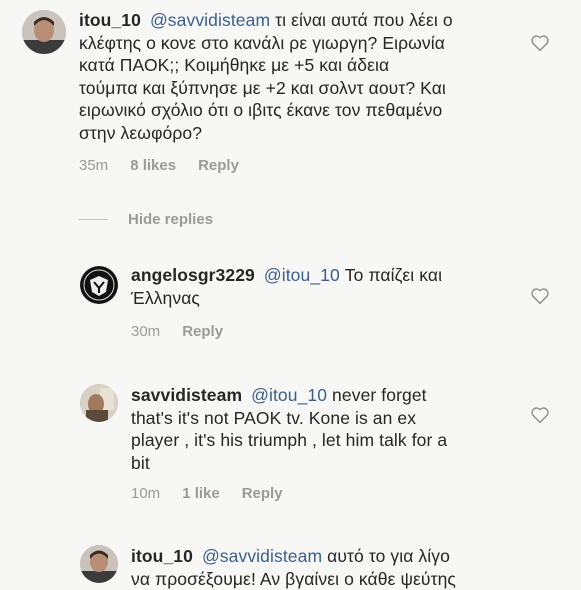 Image resolution: width=581 pixels, height=590 pixels. I want to click on comment-username: angelosgr3229, so click(193, 275).